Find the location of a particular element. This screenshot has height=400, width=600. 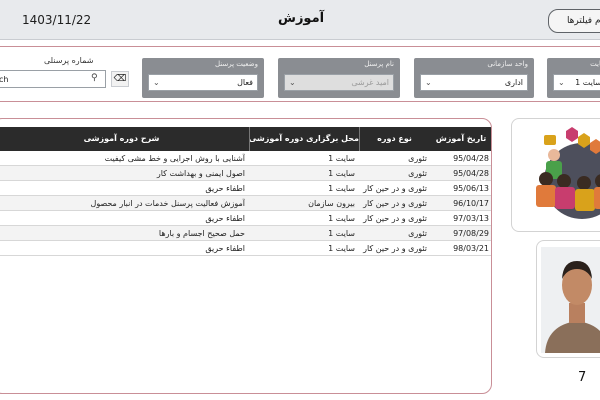

personnel-status-select-value: فعال is located at coordinates (245, 82).